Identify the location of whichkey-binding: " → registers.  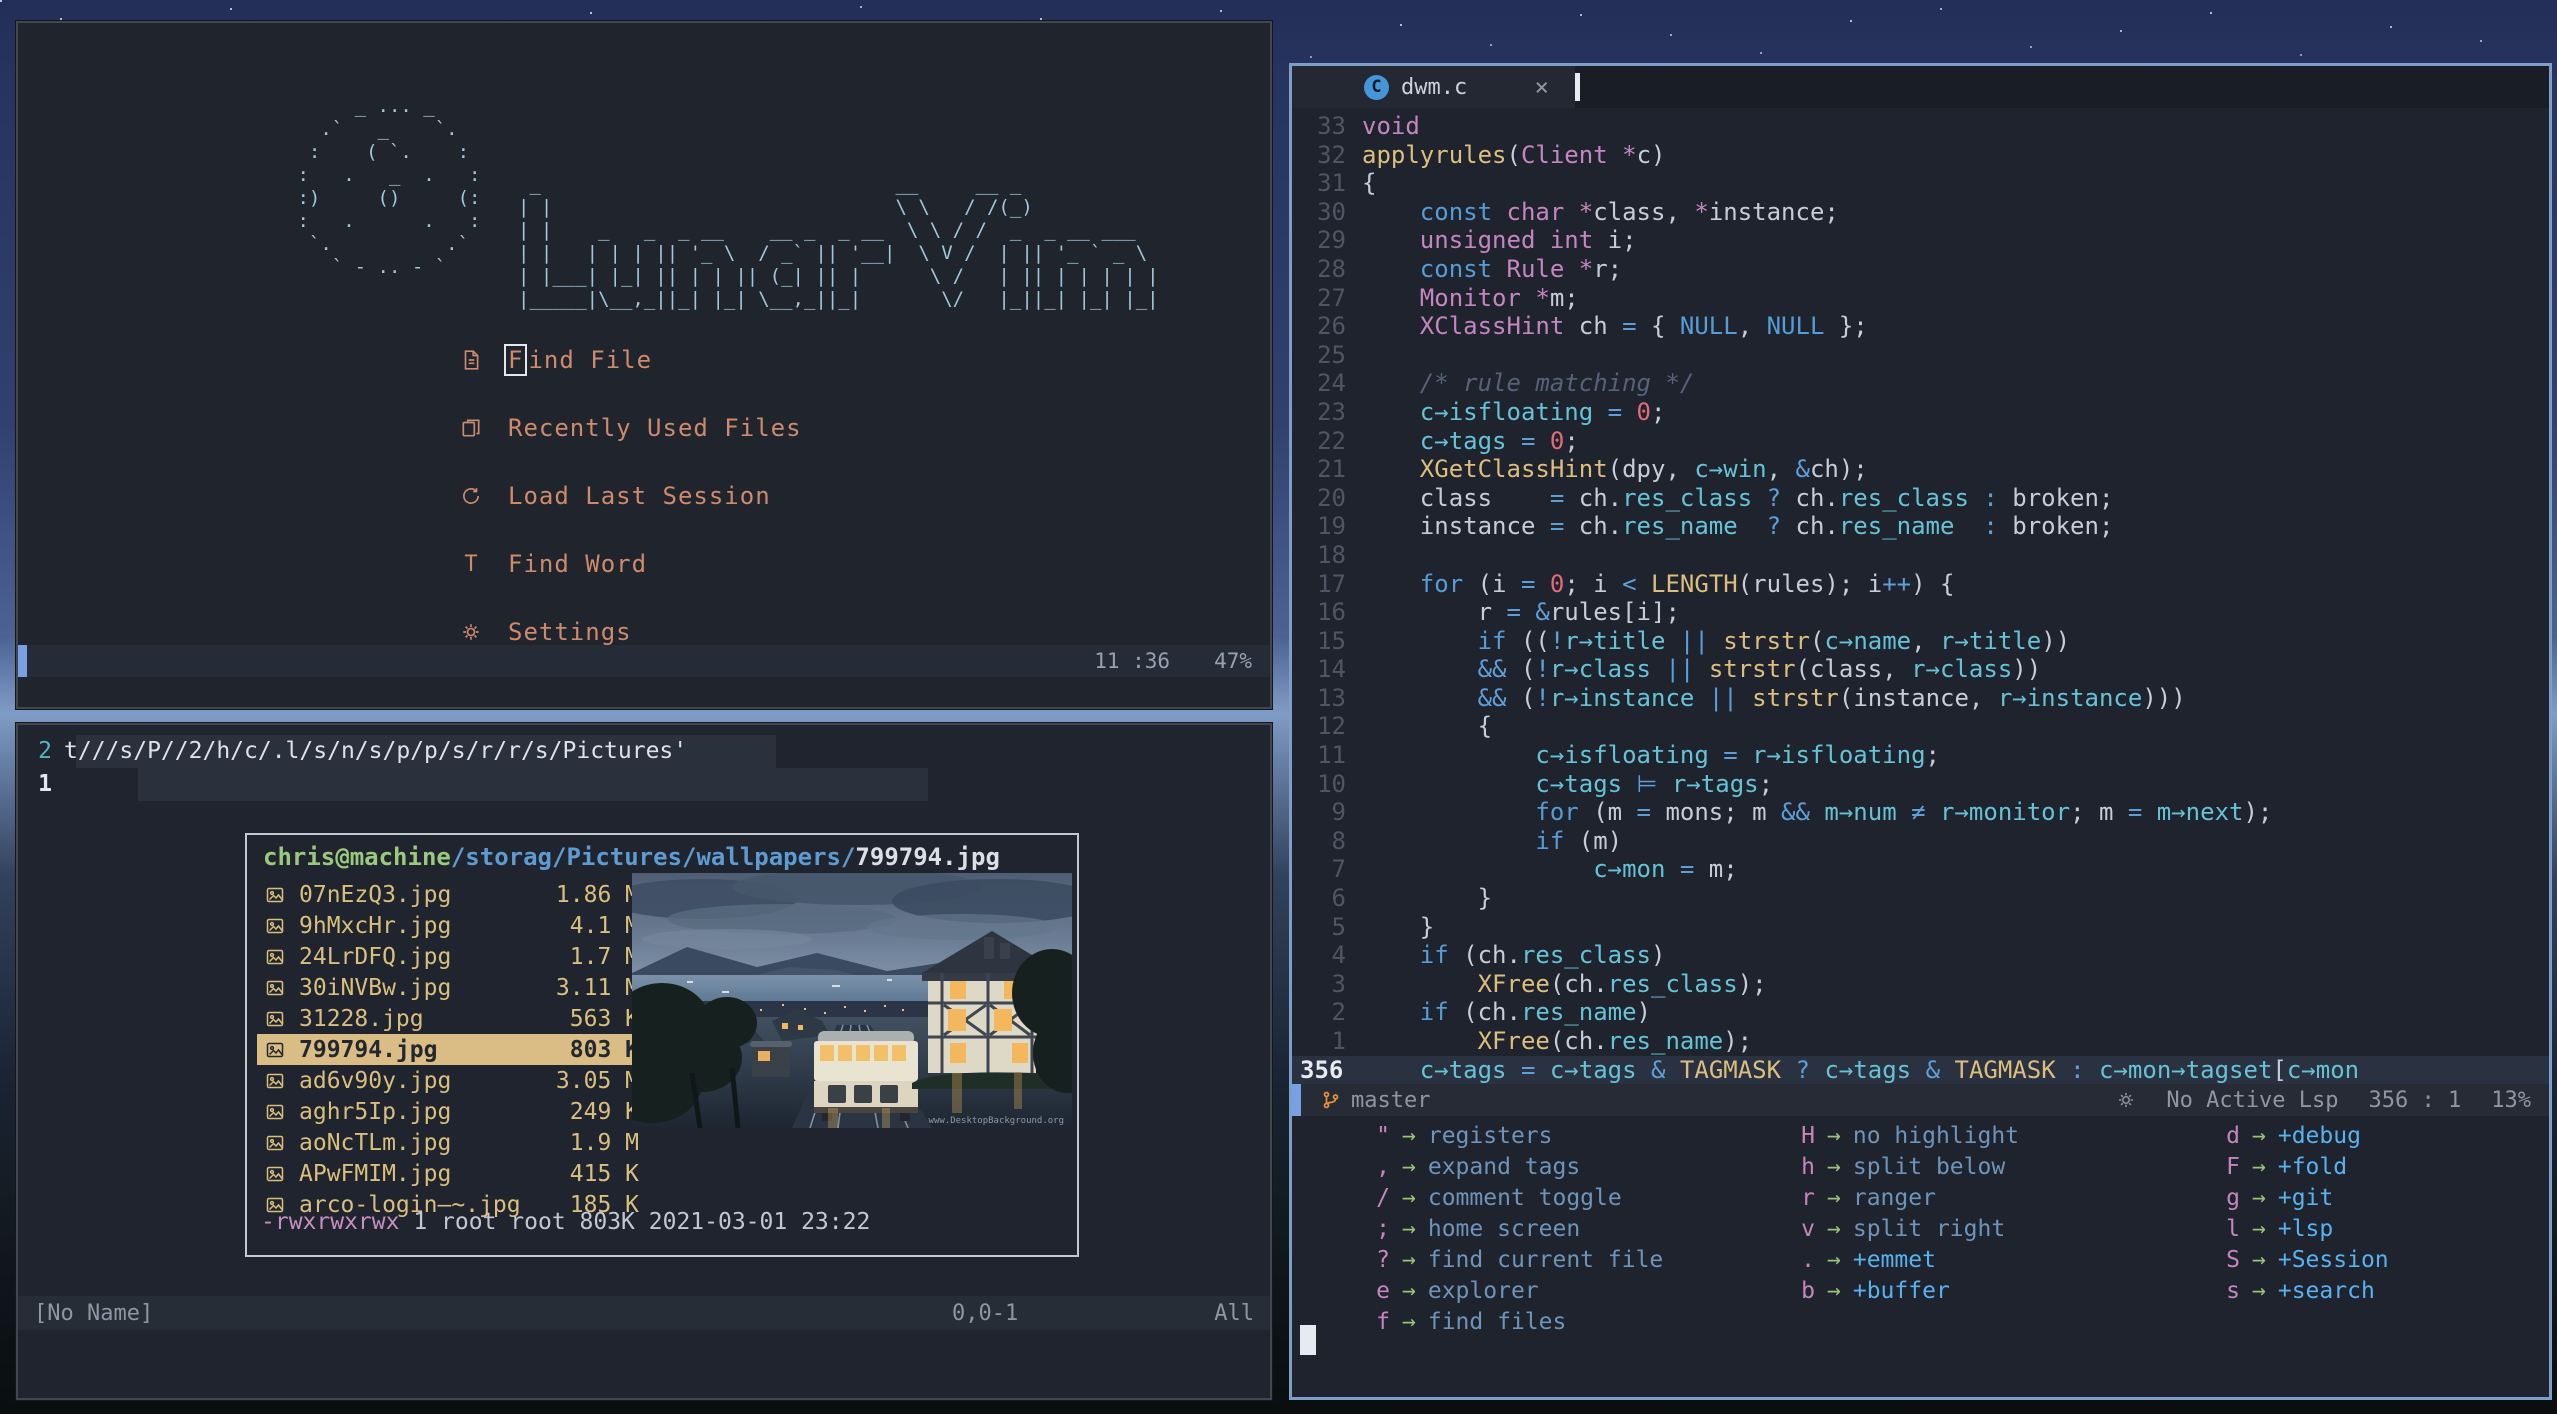
(1492, 1135).